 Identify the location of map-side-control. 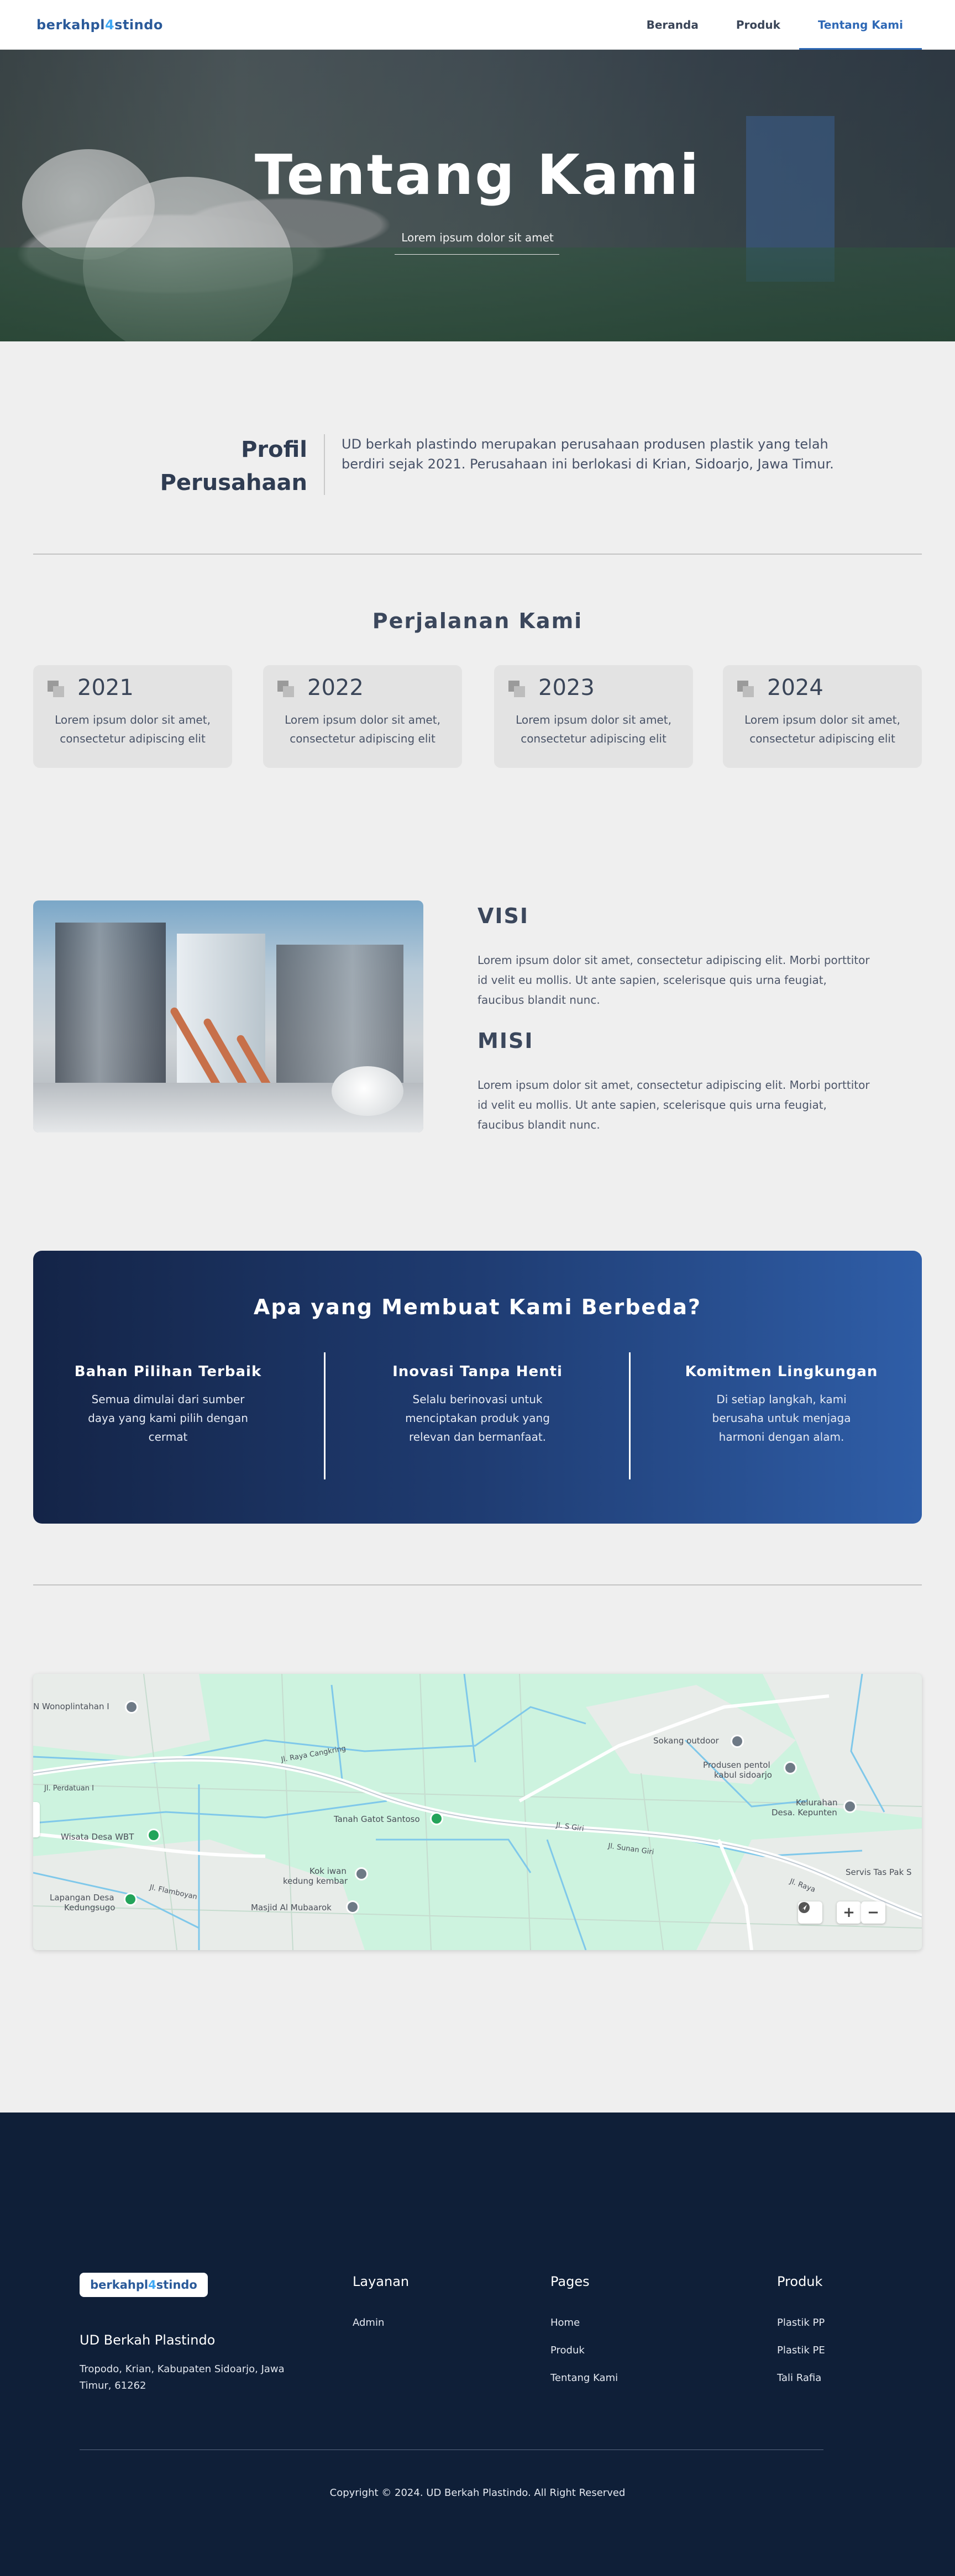
(37, 1819).